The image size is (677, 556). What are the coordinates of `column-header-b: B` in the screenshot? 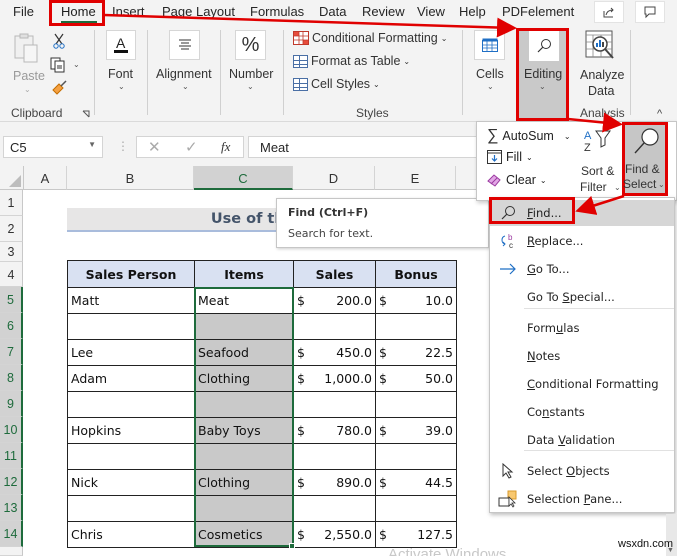 It's located at (130, 178).